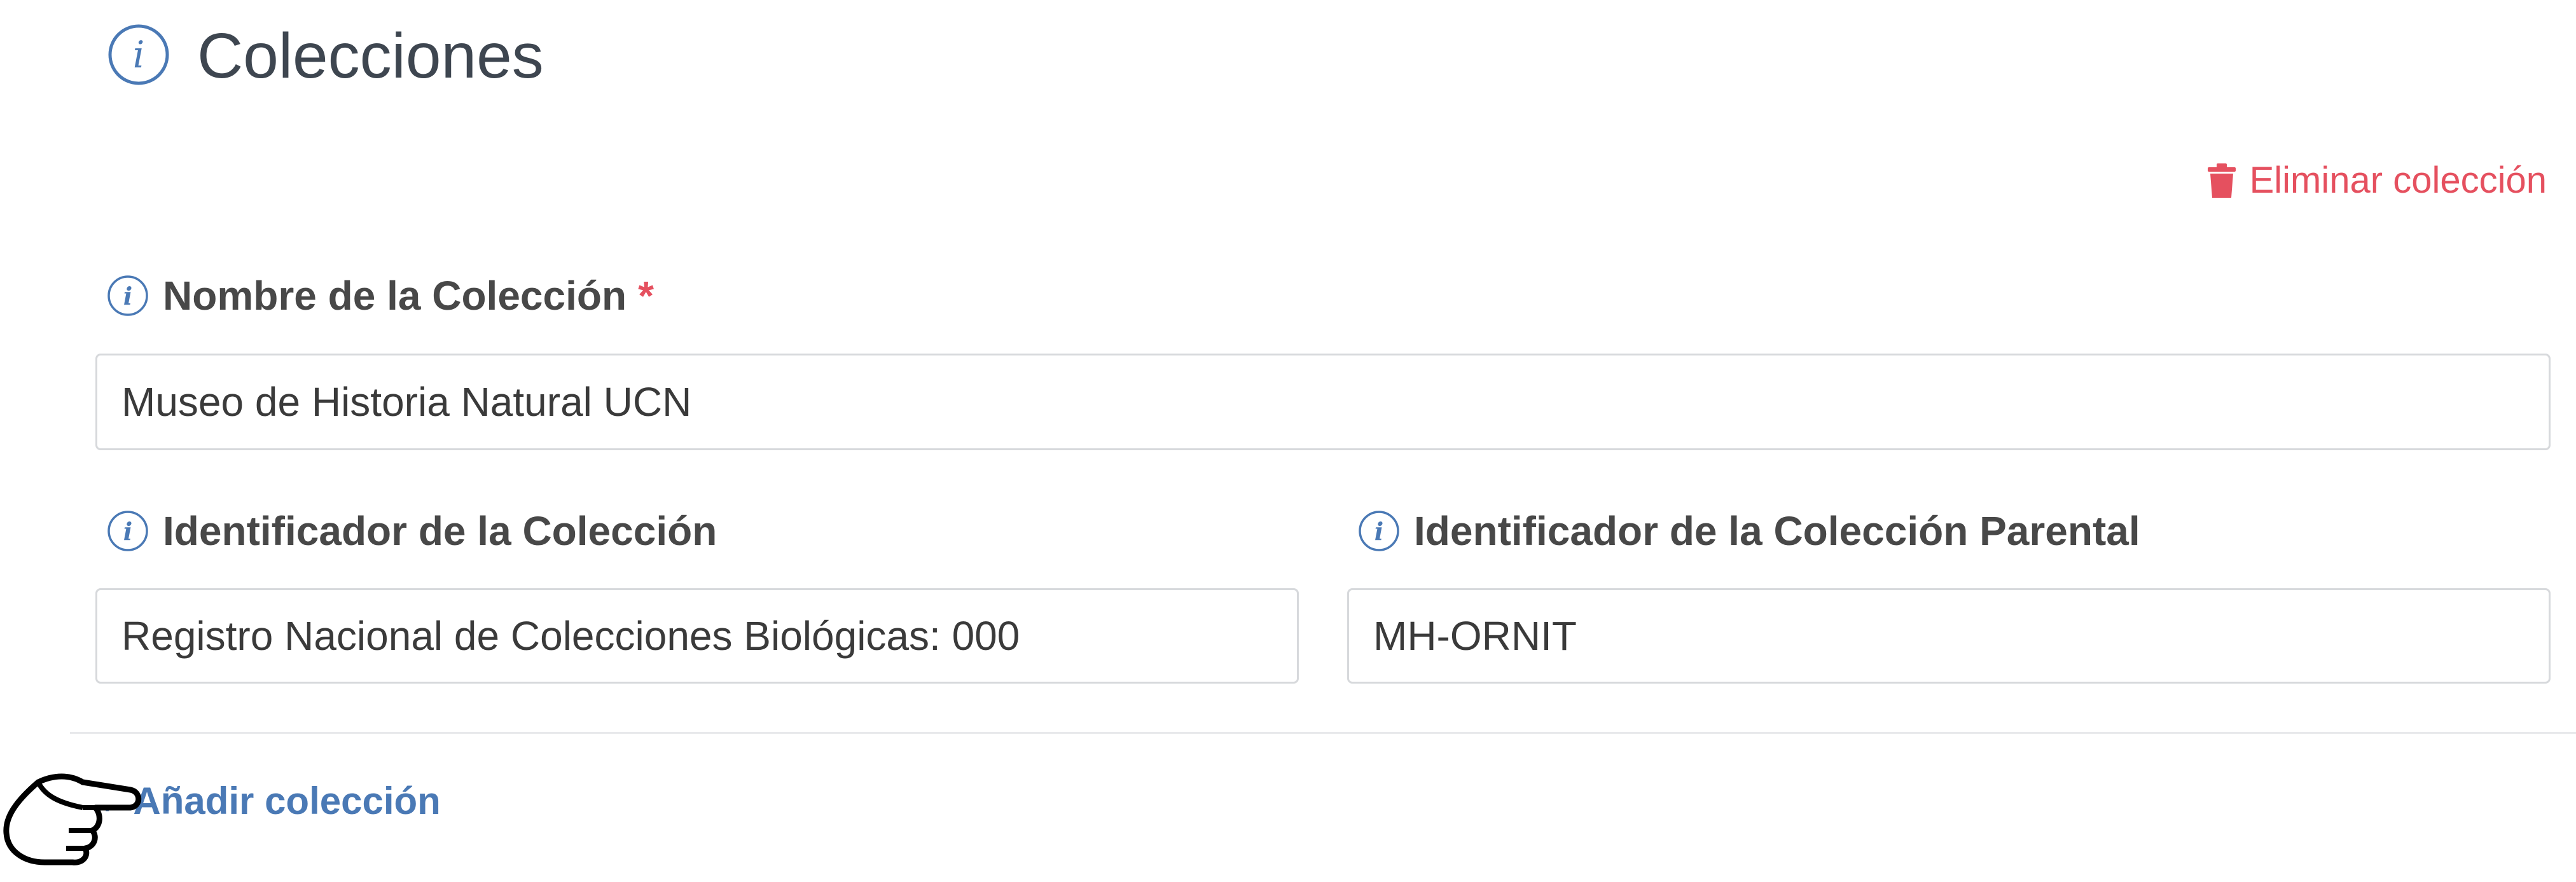 The width and height of the screenshot is (2576, 882). What do you see at coordinates (1323, 402) in the screenshot?
I see `collection-name-input` at bounding box center [1323, 402].